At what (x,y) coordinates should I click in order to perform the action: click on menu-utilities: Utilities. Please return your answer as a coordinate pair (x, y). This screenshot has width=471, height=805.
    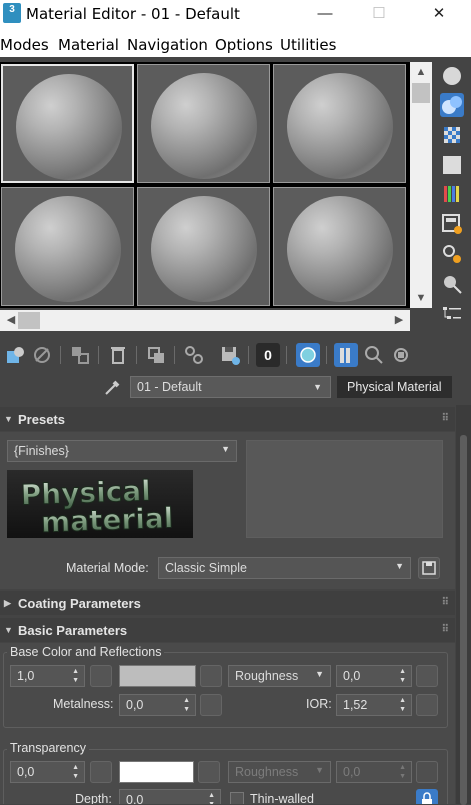
    Looking at the image, I should click on (308, 45).